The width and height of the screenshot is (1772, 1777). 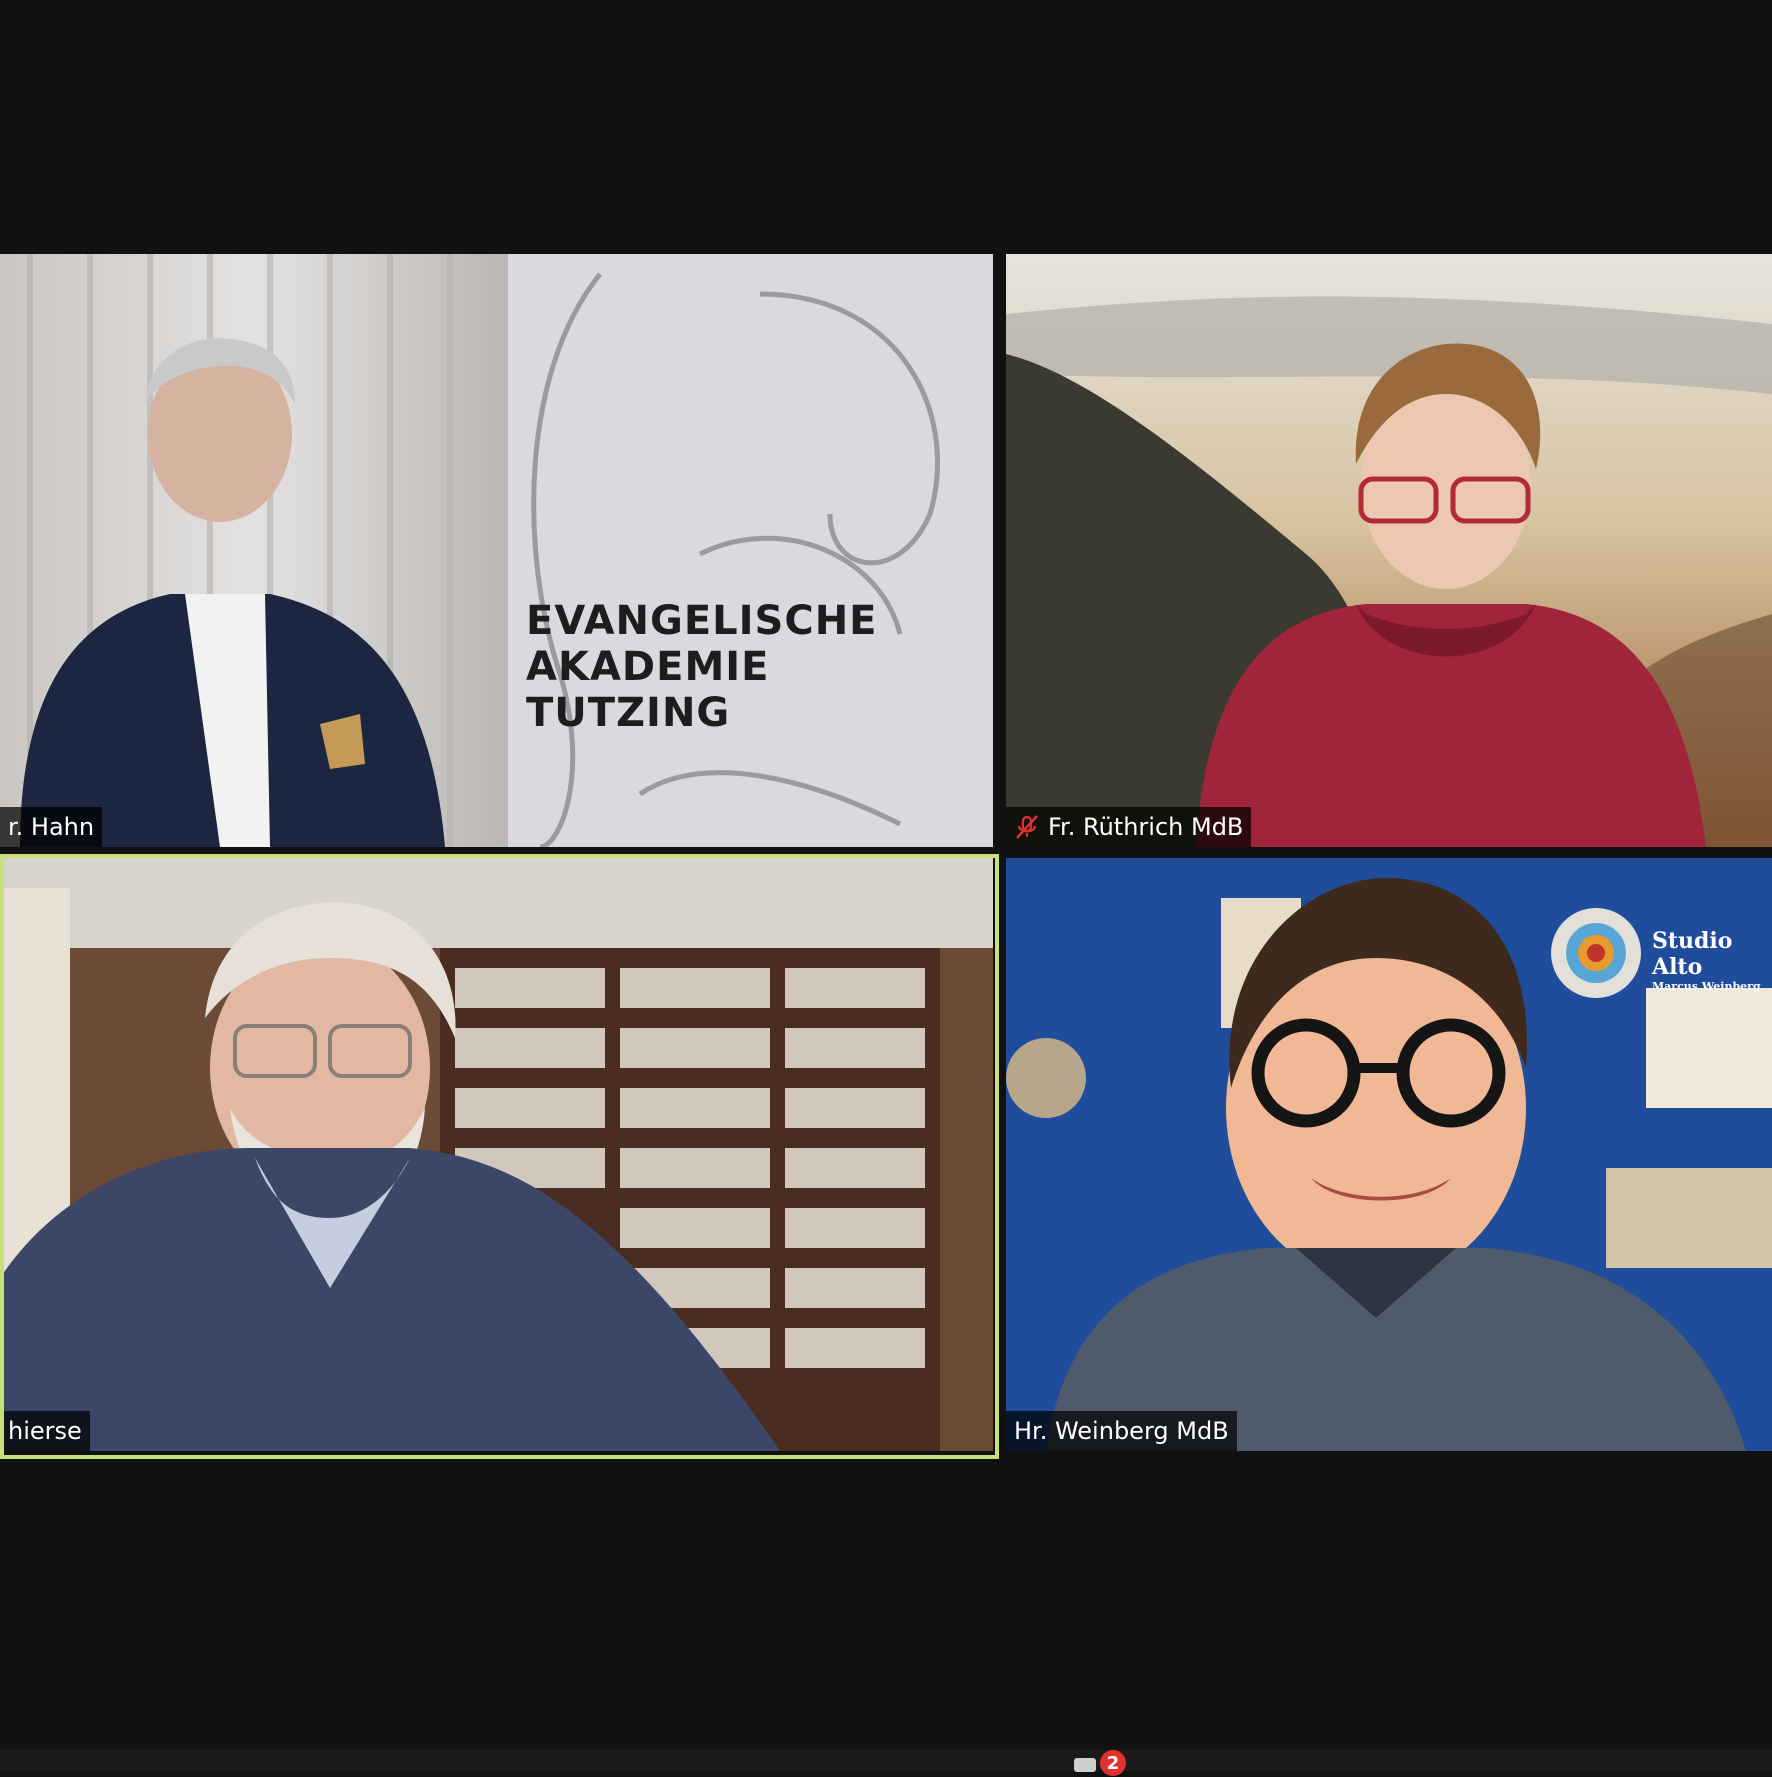 I want to click on participant-name: Hr. Weinberg MdB, so click(x=1121, y=1431).